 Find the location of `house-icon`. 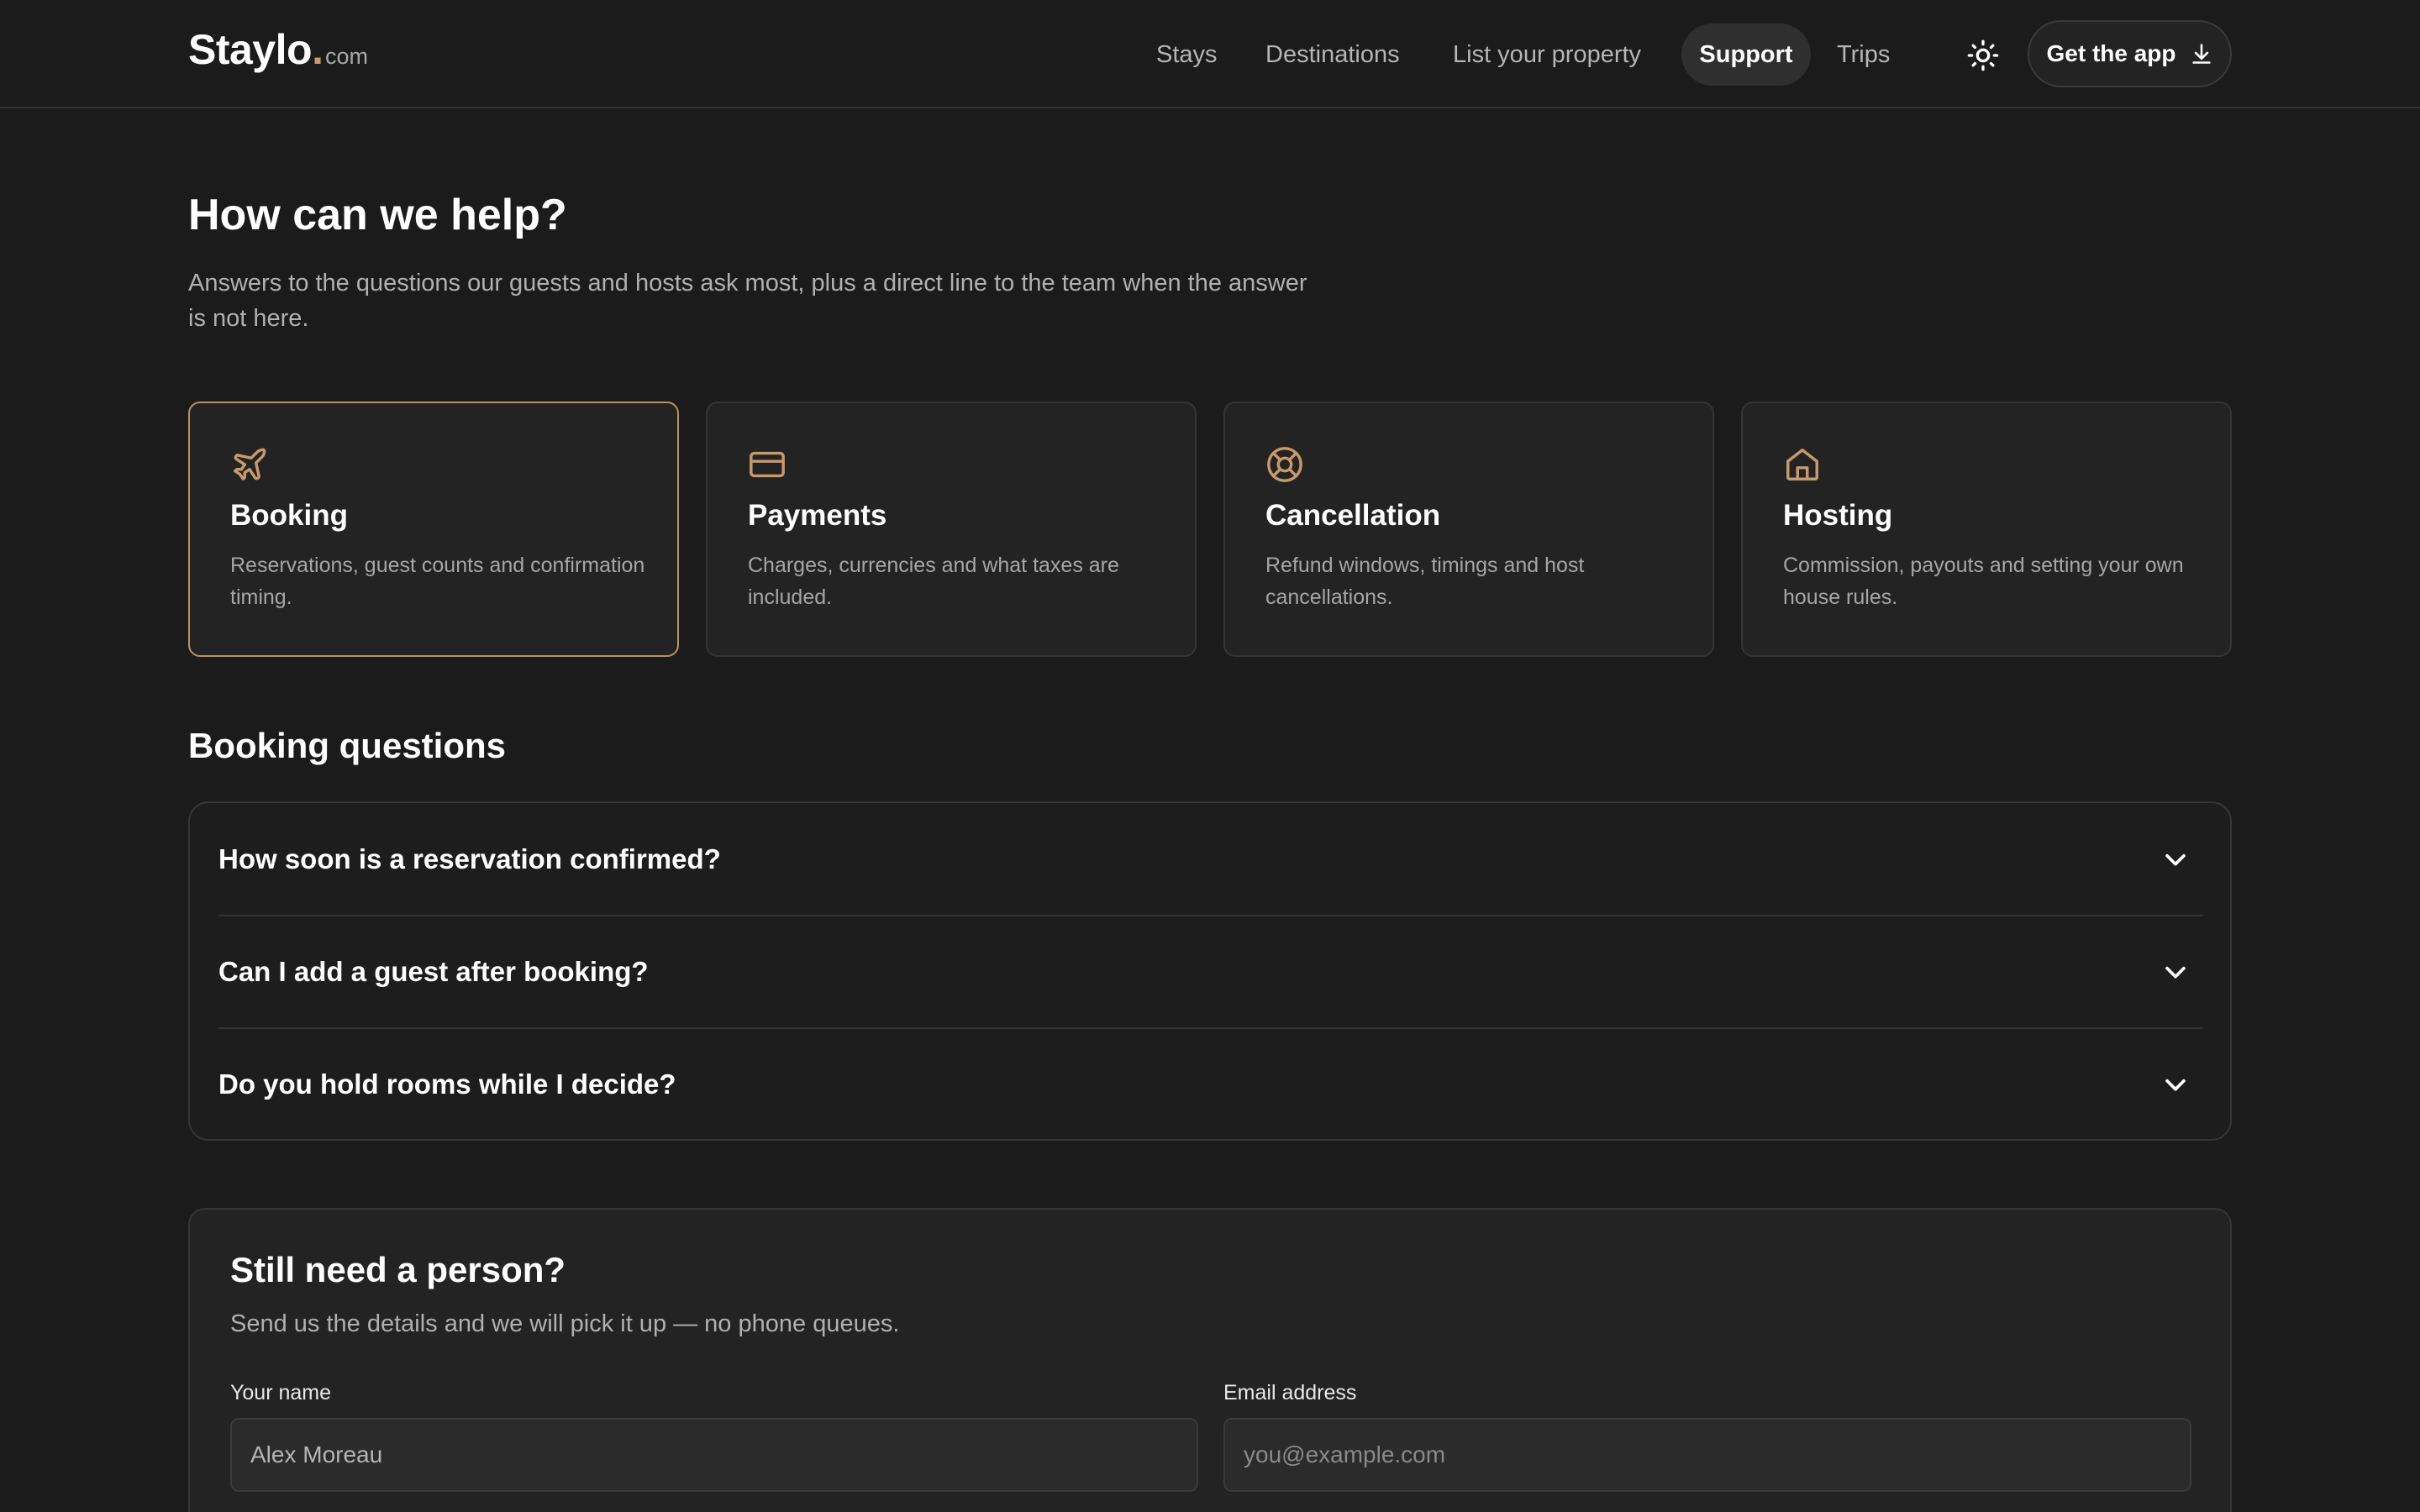

house-icon is located at coordinates (1802, 464).